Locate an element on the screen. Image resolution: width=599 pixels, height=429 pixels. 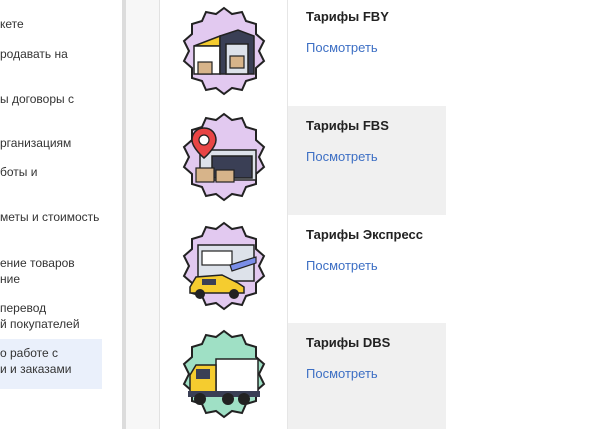
tariff-title: Тарифы DBS is located at coordinates (348, 342).